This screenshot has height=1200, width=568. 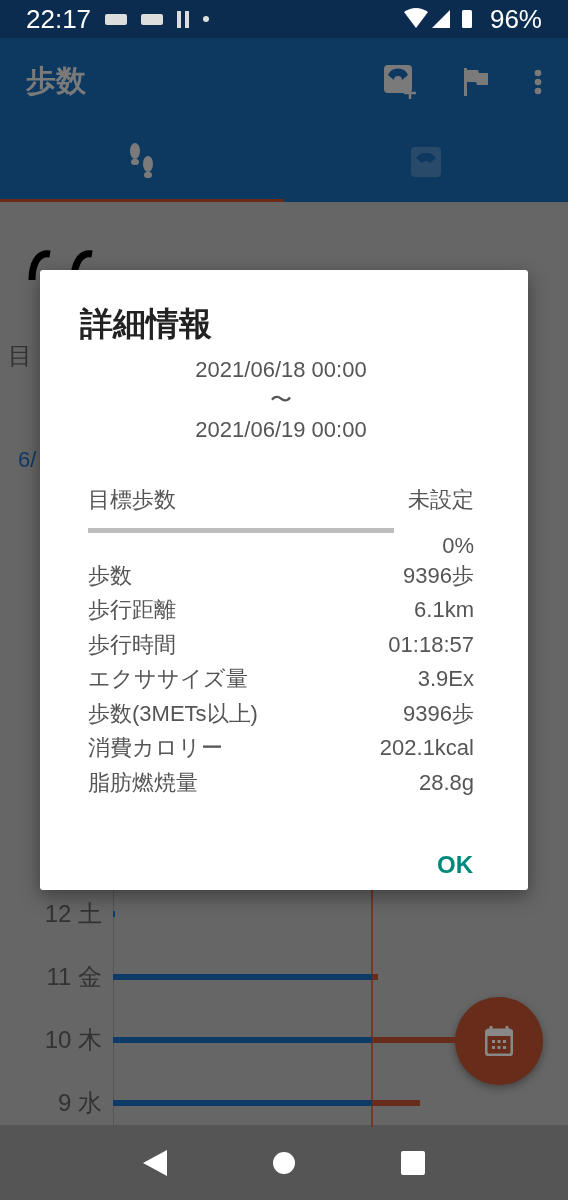 What do you see at coordinates (445, 679) in the screenshot?
I see `stat-value: 3.9Ex` at bounding box center [445, 679].